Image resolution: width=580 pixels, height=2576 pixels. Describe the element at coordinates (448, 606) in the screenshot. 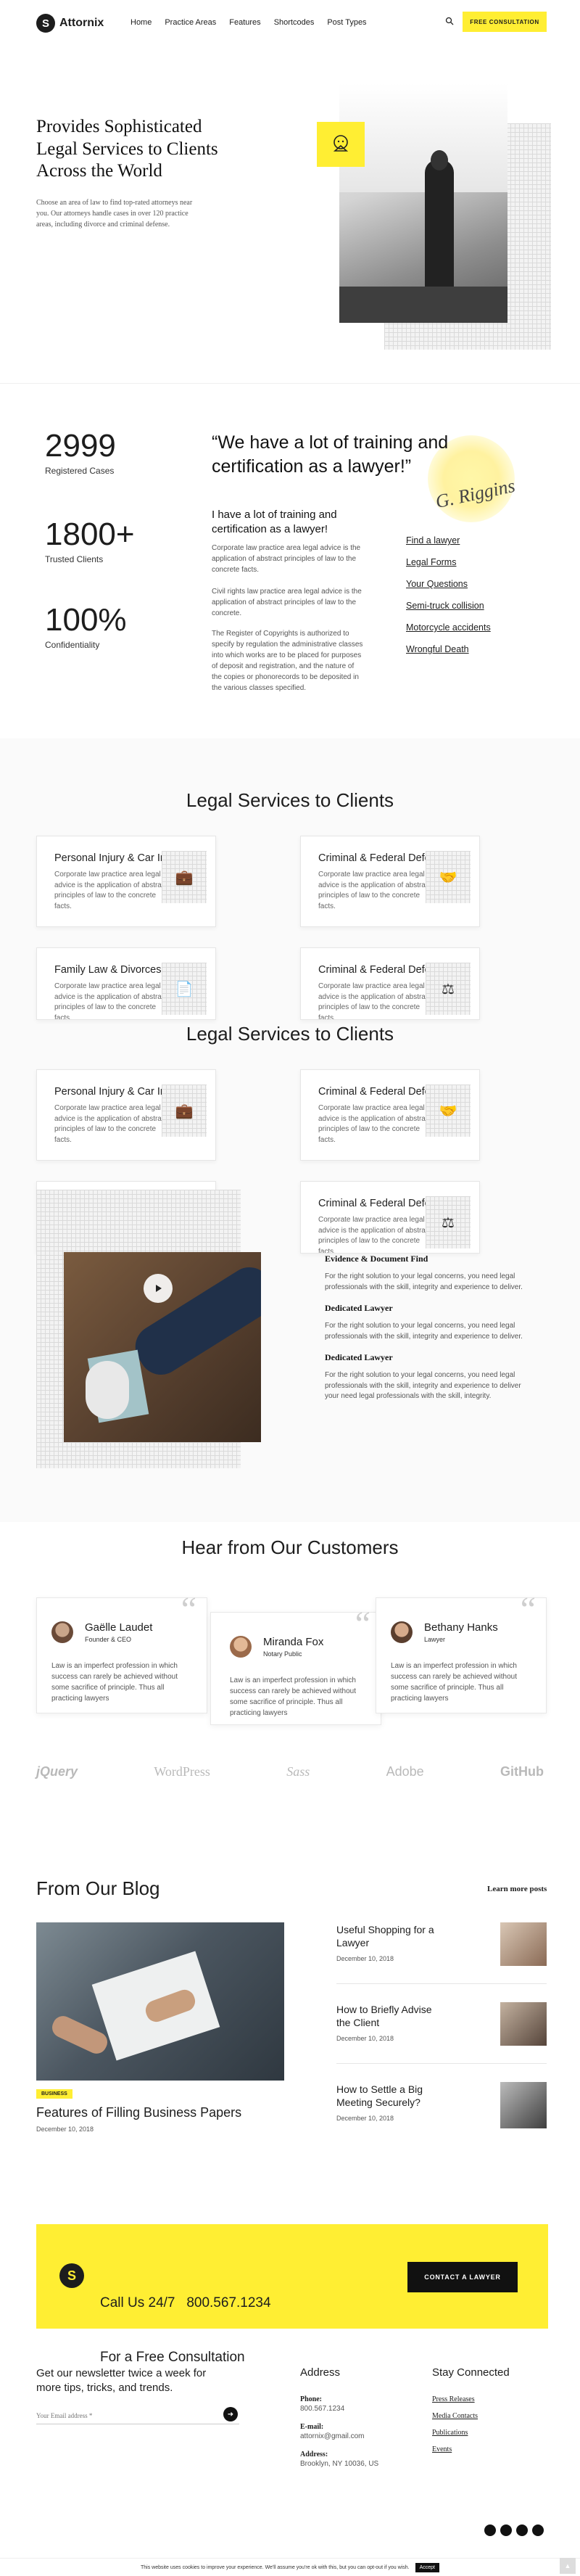

I see `link-semi-truck: Semi-truck collision` at that location.